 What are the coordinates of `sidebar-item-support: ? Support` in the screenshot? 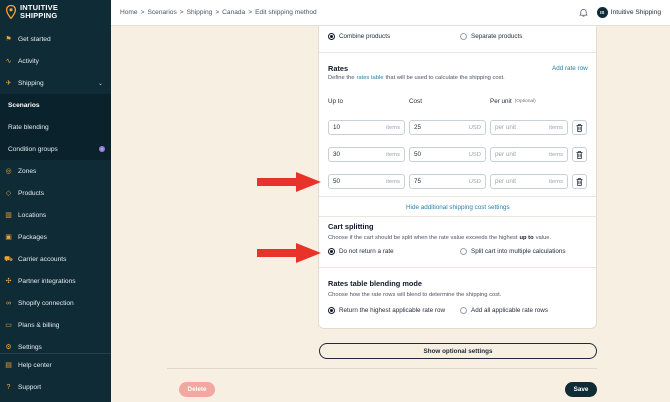 It's located at (55, 387).